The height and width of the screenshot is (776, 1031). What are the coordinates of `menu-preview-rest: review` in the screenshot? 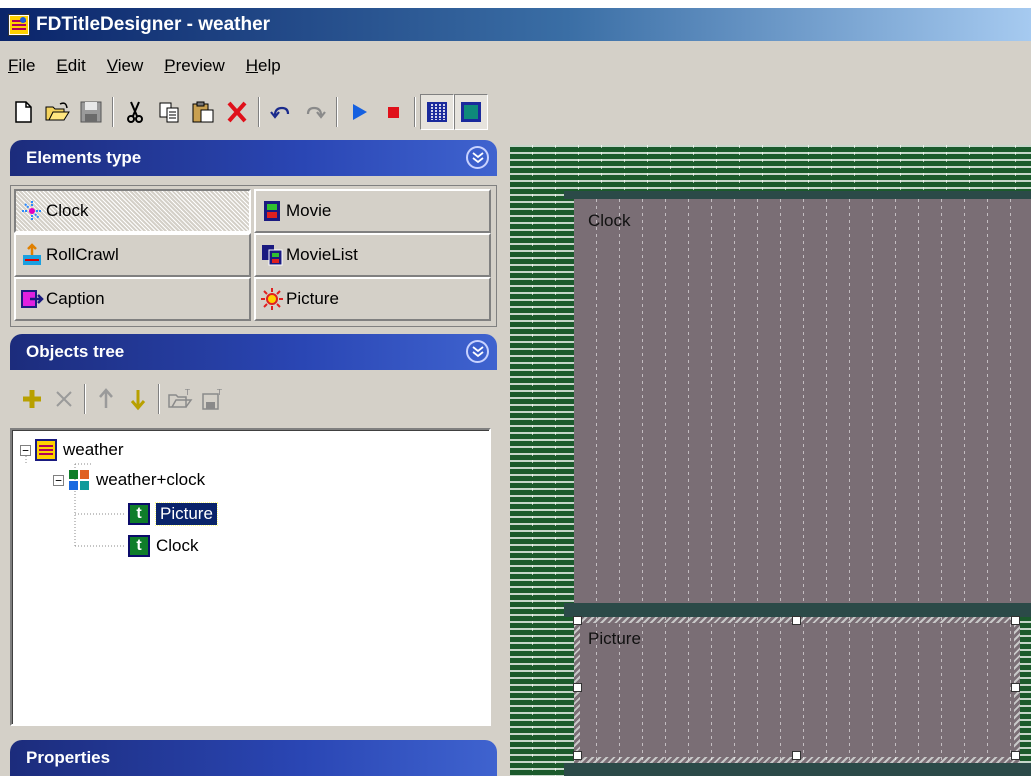 It's located at (200, 65).